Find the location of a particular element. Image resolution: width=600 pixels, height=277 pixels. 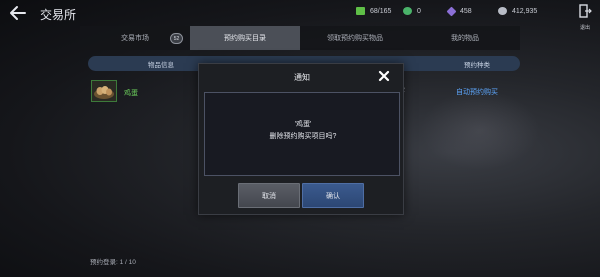

exit-label: 退出 is located at coordinates (584, 28).